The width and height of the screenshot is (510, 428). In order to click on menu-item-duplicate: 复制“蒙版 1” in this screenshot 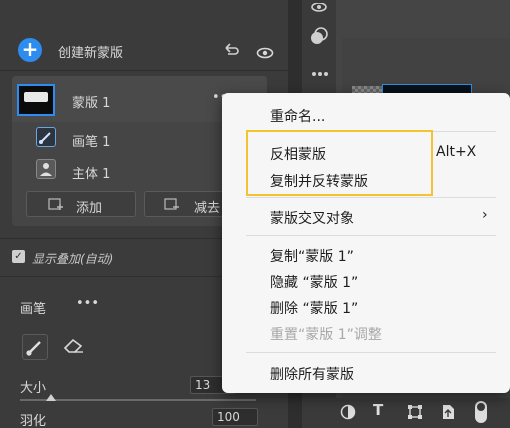, I will do `click(312, 256)`.